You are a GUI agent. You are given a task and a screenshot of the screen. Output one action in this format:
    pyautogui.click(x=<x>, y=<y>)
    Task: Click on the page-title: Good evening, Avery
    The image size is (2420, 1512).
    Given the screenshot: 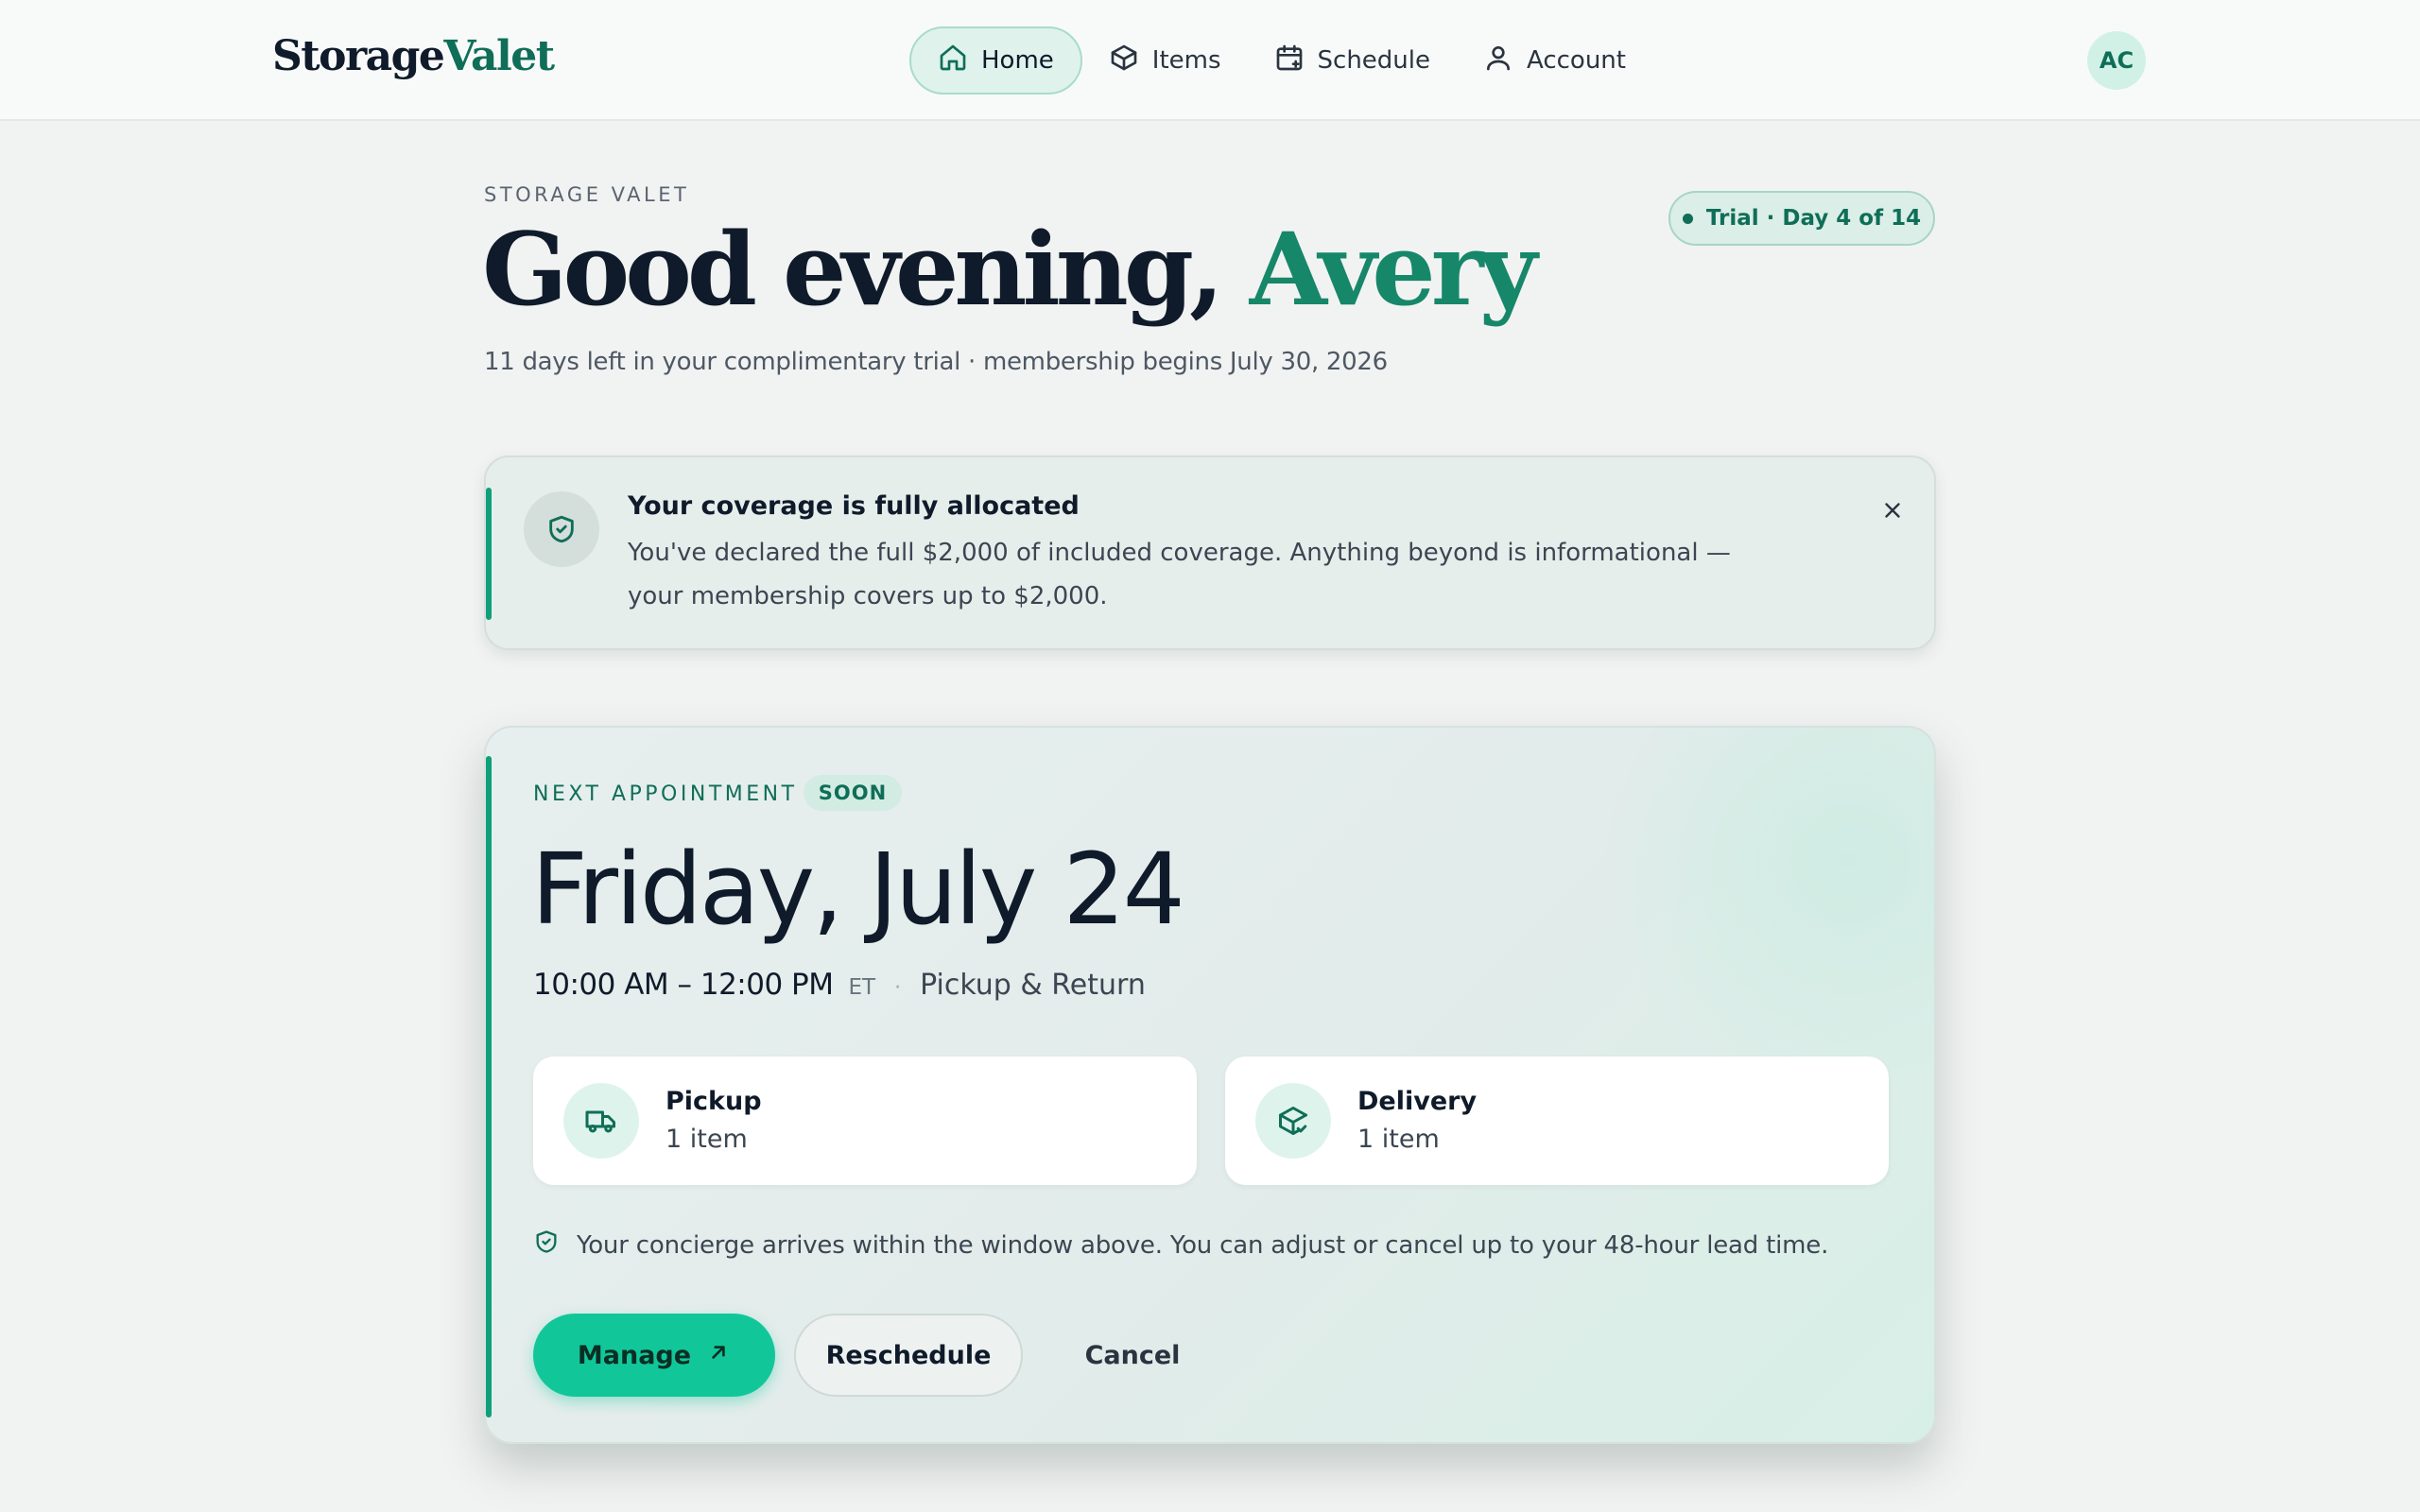 What is the action you would take?
    pyautogui.click(x=1009, y=269)
    